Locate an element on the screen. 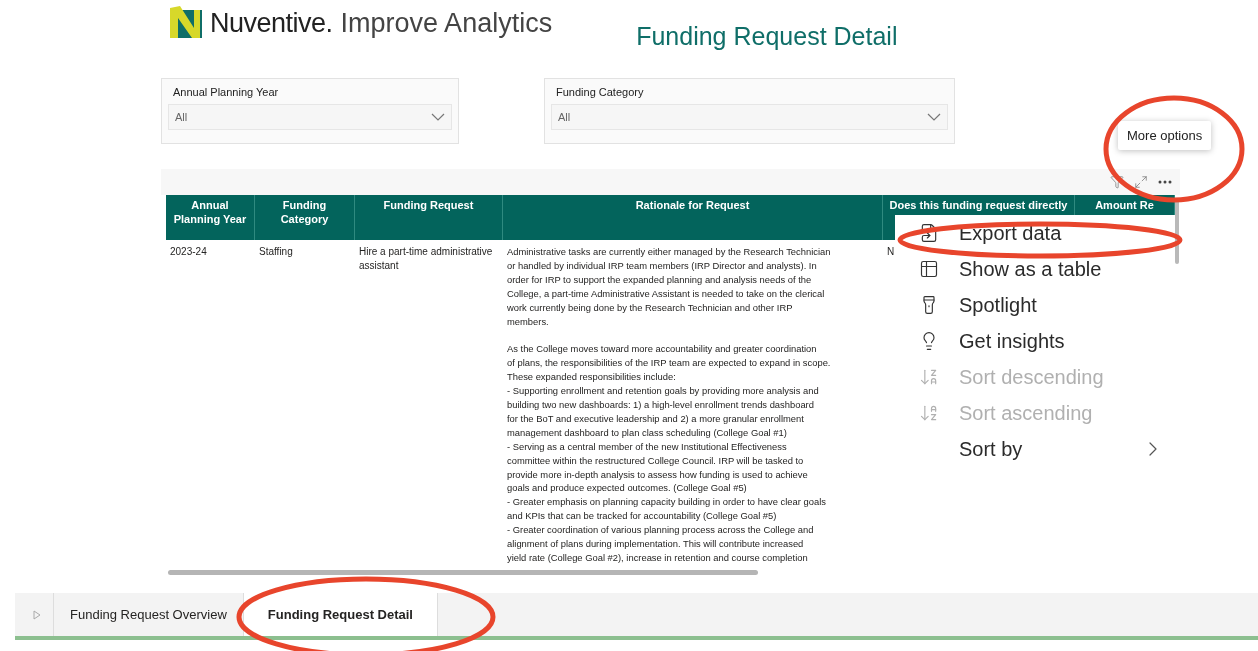  table-cell: N is located at coordinates (891, 252).